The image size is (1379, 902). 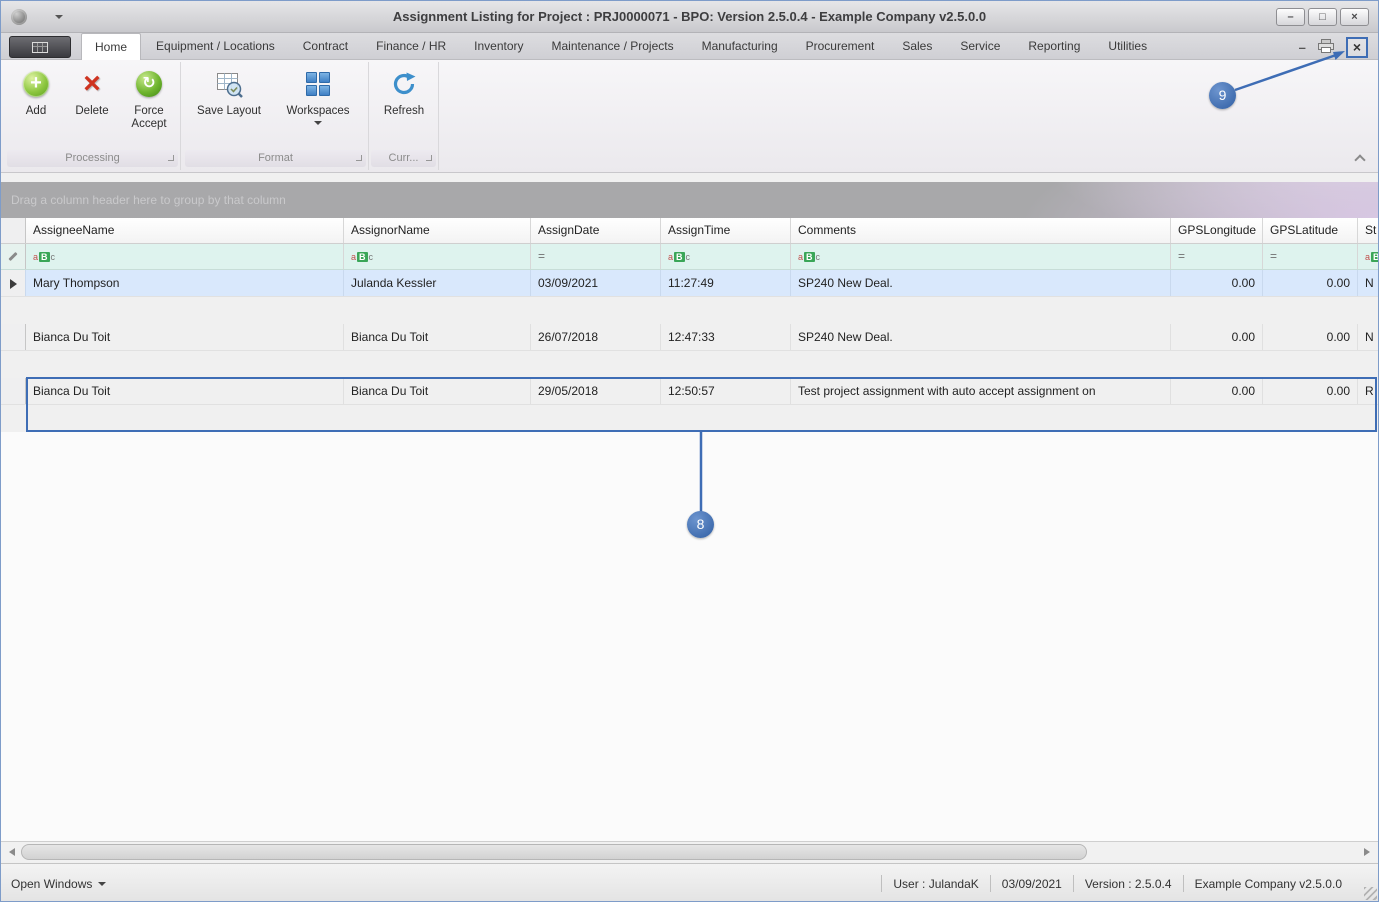 What do you see at coordinates (229, 92) in the screenshot?
I see `save-layout-button: Save Layout` at bounding box center [229, 92].